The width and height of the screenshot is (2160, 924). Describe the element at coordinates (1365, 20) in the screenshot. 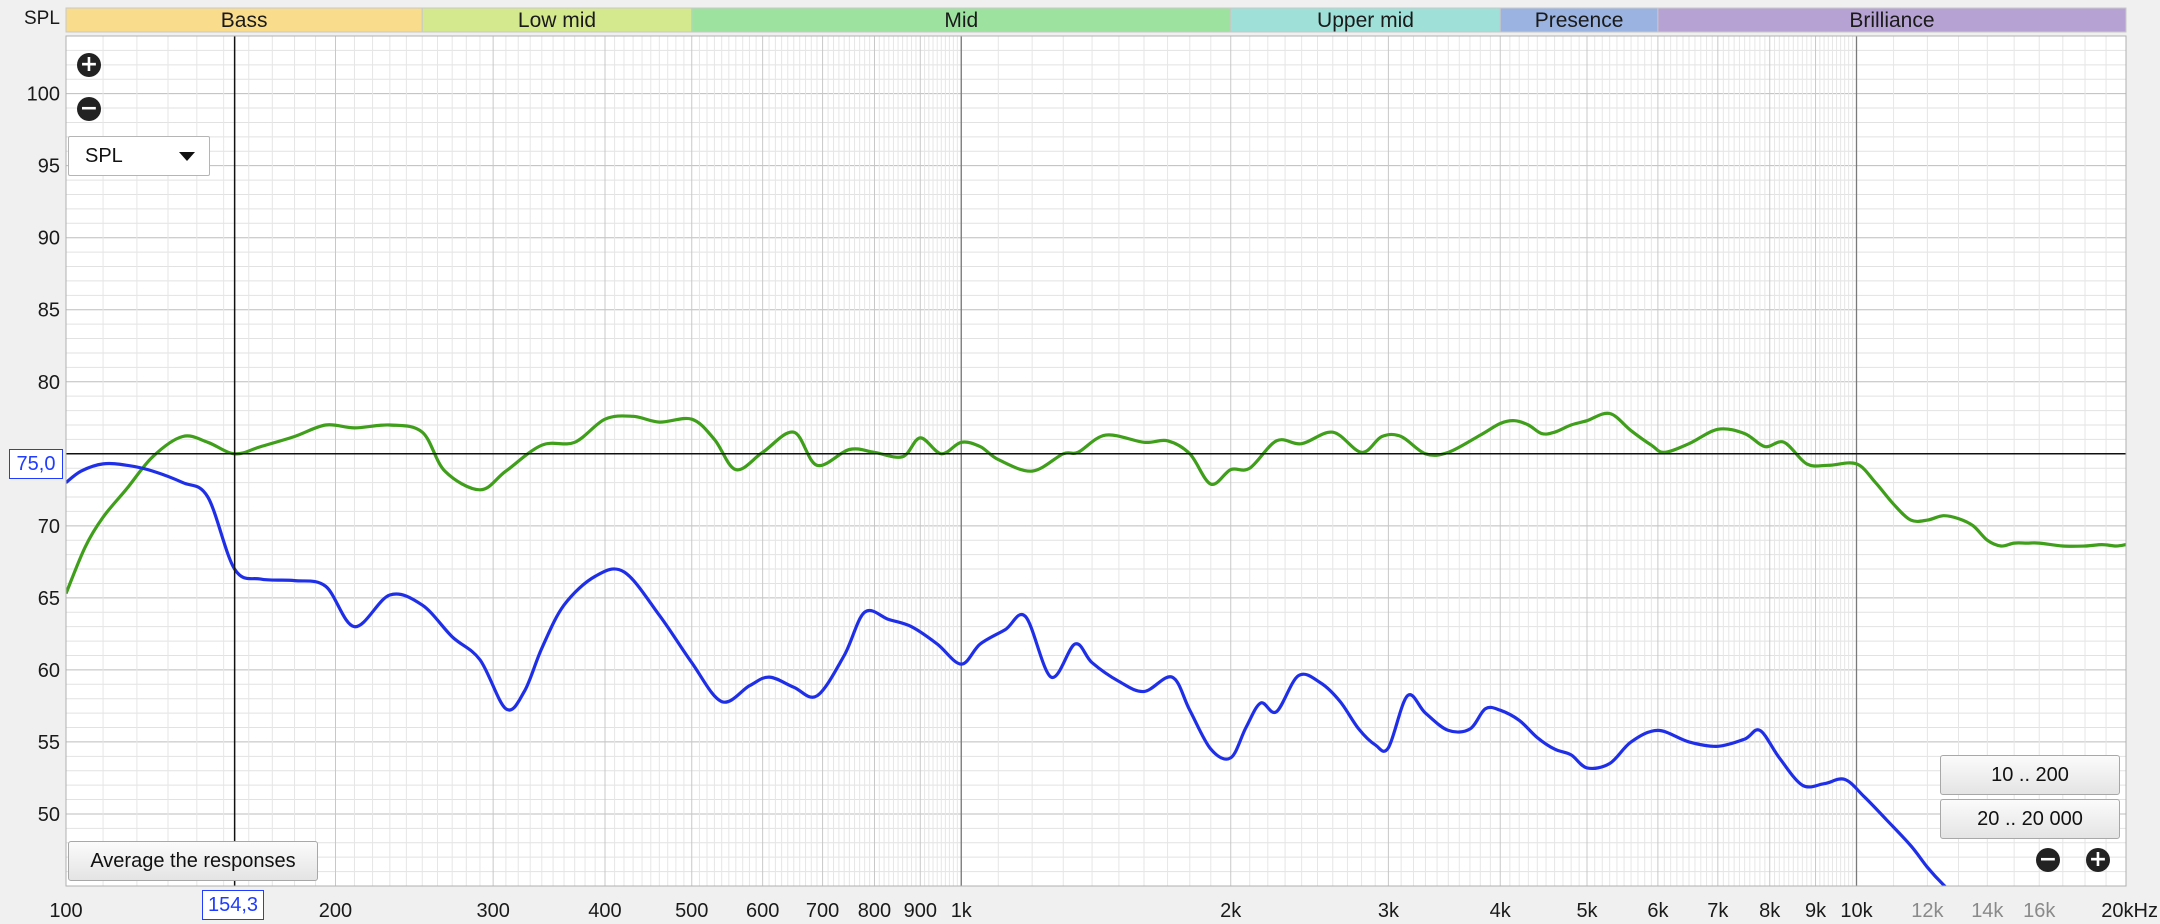

I see `band-label: Upper mid` at that location.